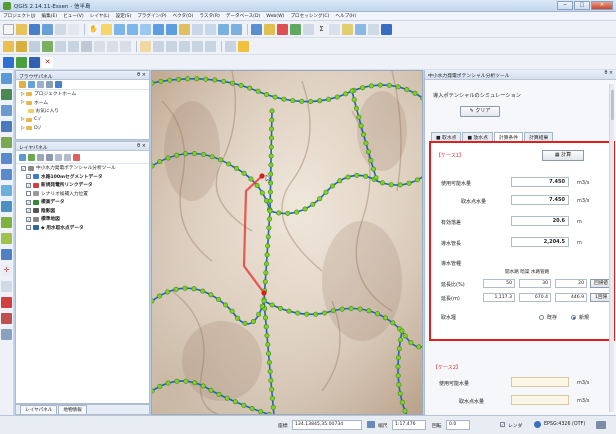  I want to click on browser-panel-close-button: θ ×, so click(141, 75).